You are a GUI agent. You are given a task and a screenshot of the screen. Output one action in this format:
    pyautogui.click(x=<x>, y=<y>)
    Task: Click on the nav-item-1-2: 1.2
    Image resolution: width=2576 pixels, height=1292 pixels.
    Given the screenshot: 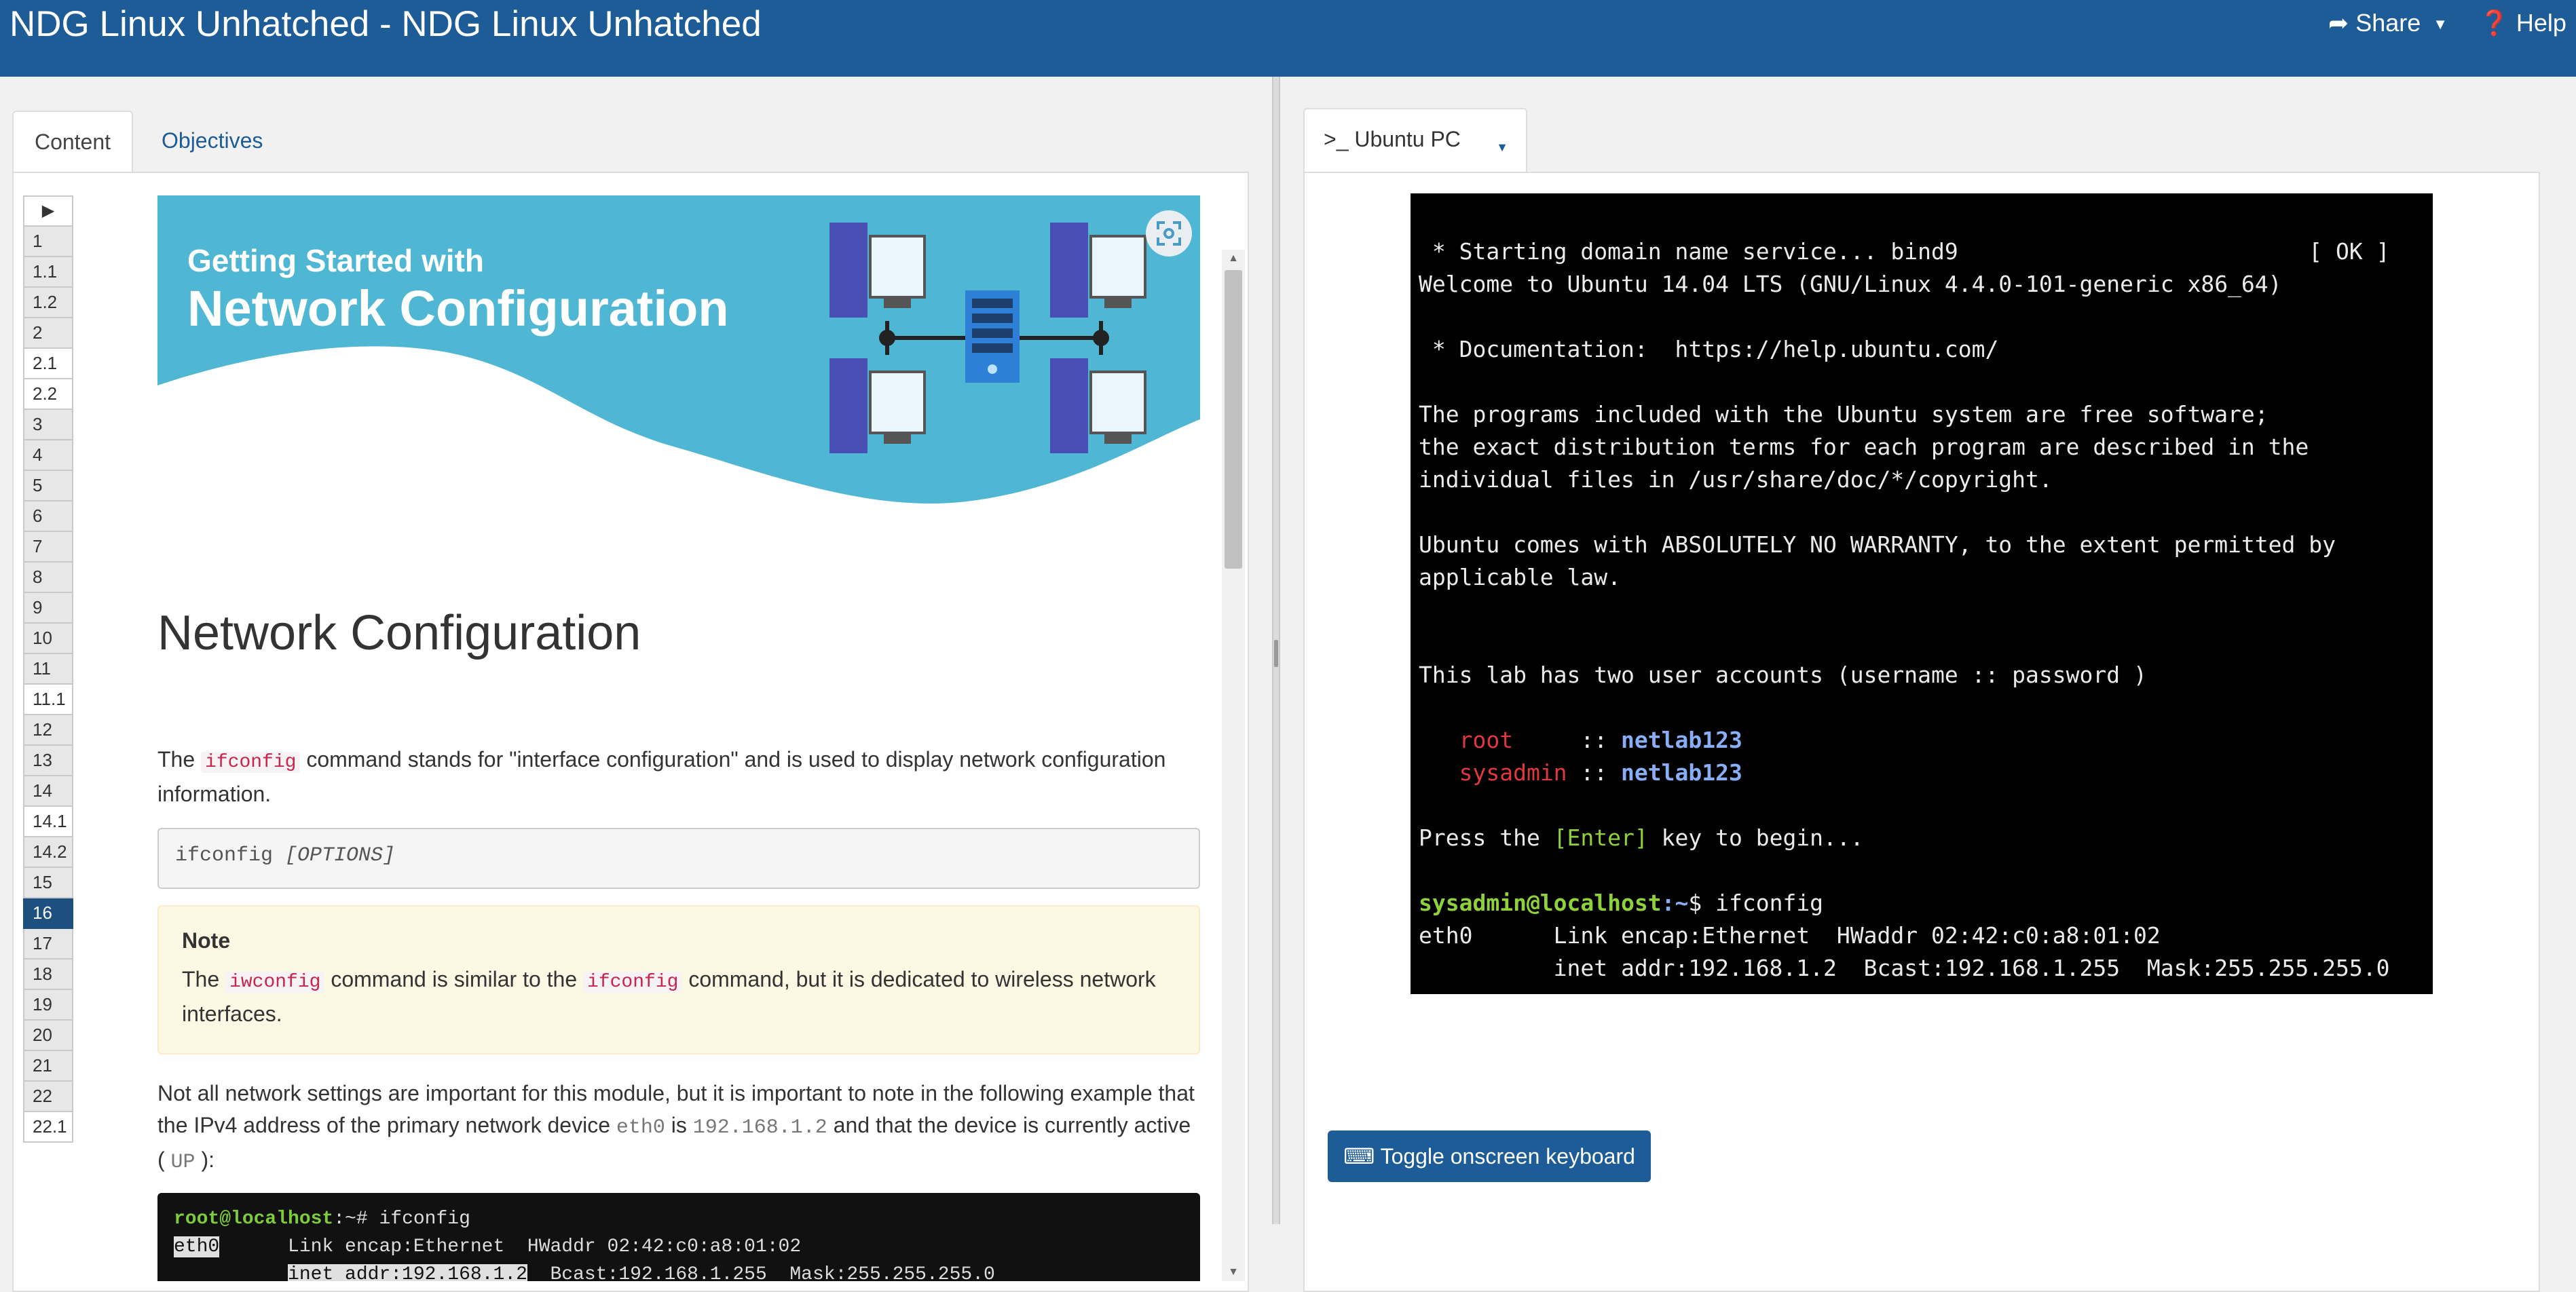 What is the action you would take?
    pyautogui.click(x=48, y=303)
    